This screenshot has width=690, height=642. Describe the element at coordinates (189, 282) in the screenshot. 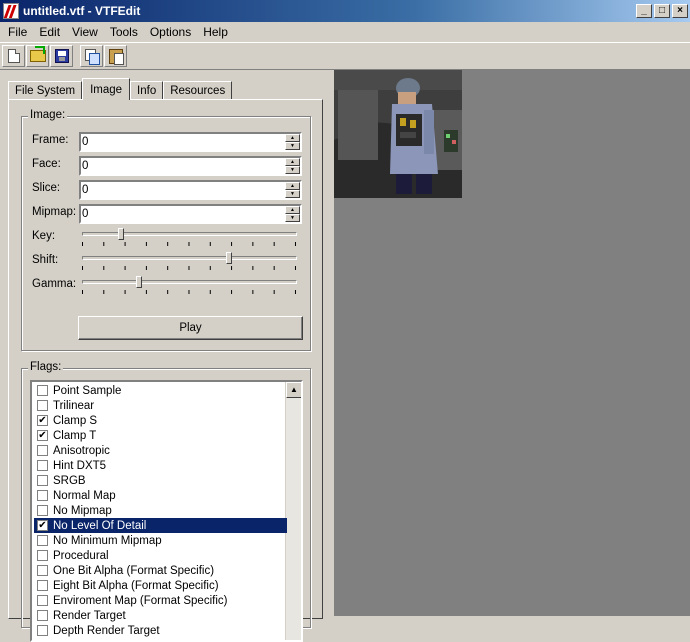

I see `gamma-slider-track` at that location.